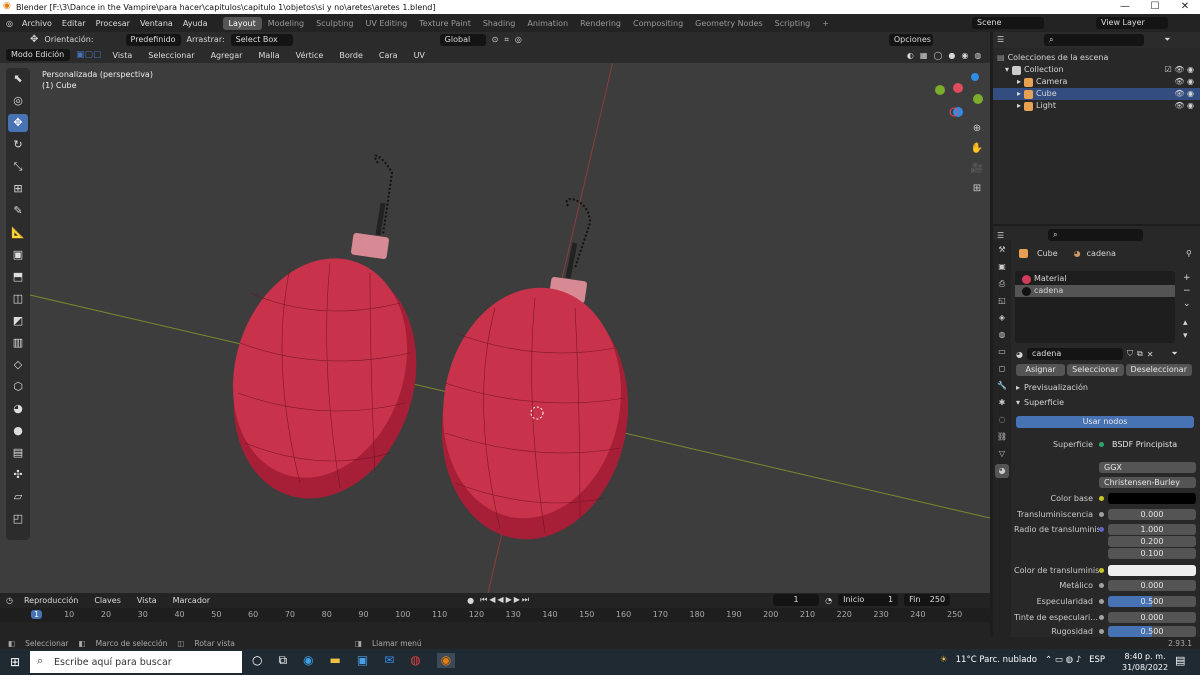 Image resolution: width=1200 pixels, height=675 pixels. I want to click on properties-search-input: ⌕, so click(1096, 235).